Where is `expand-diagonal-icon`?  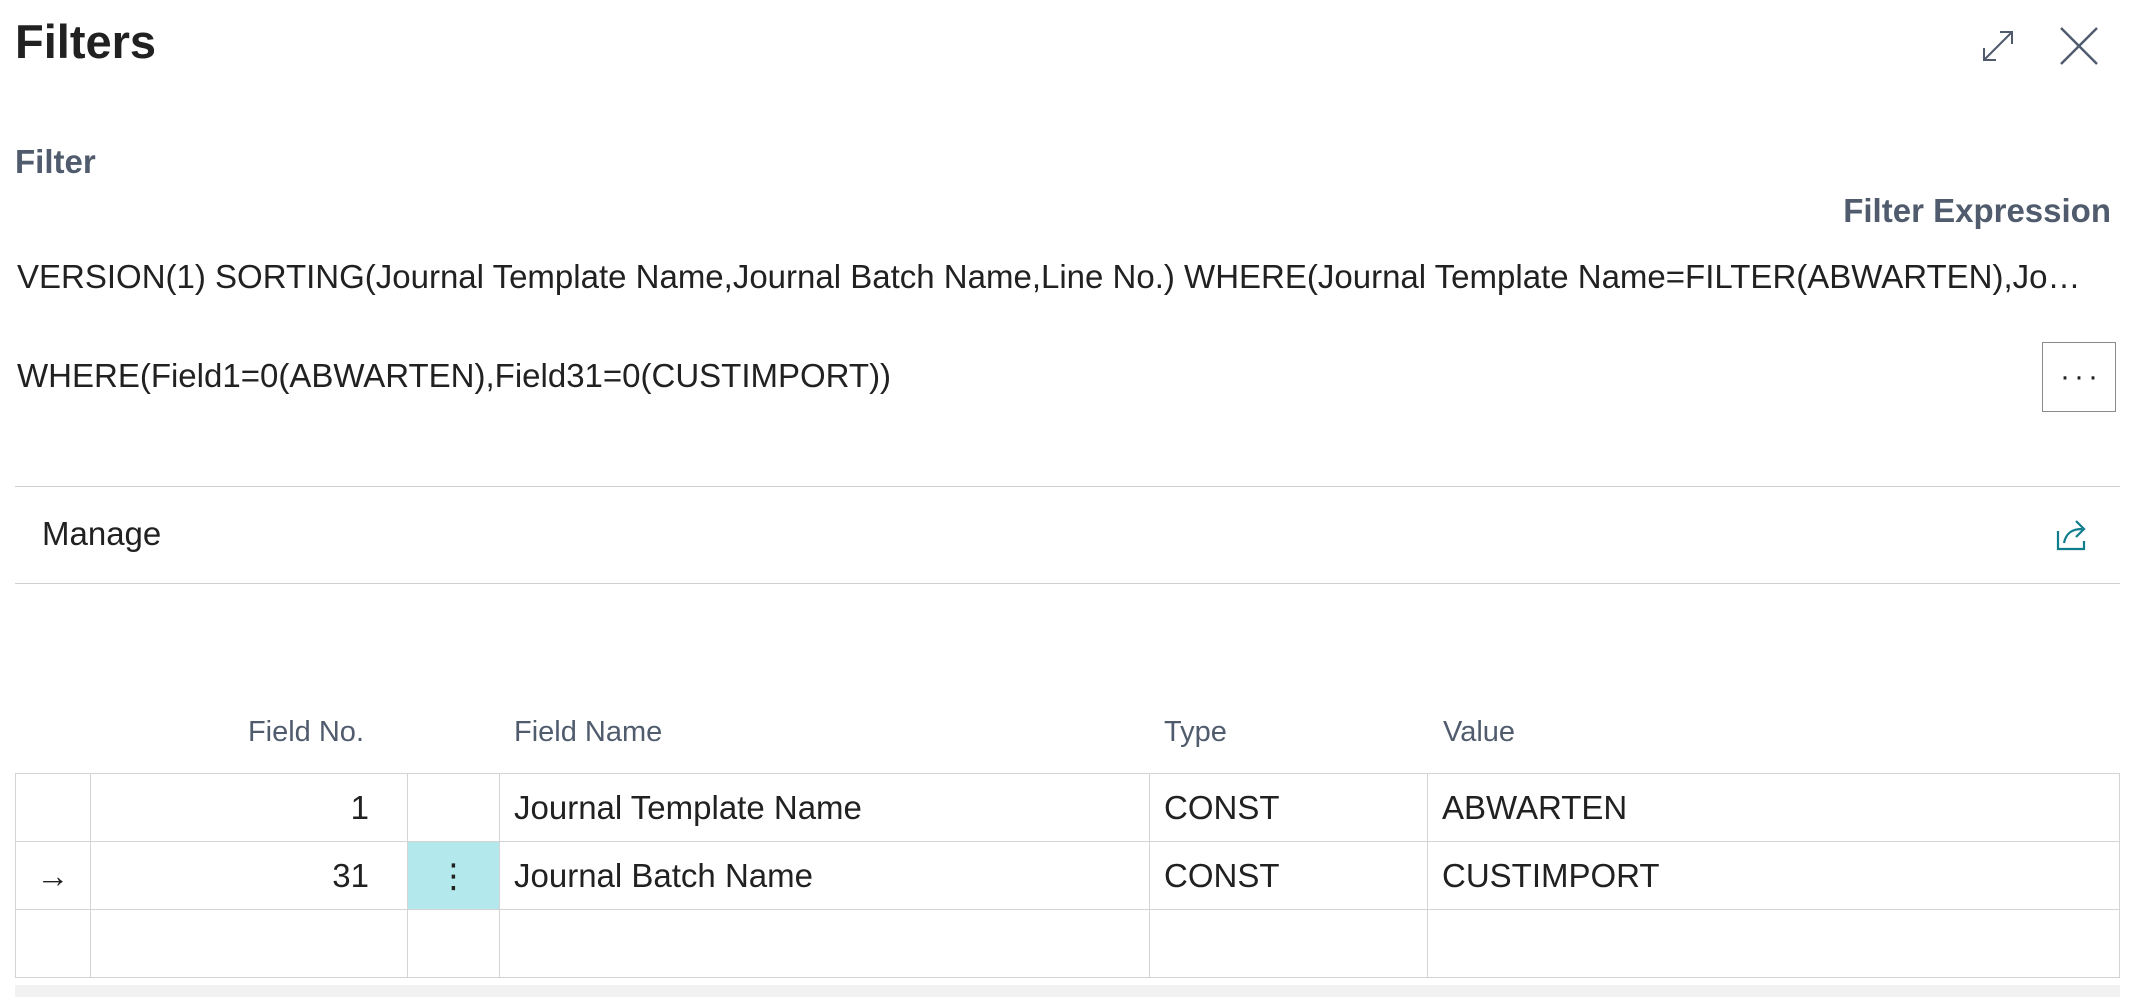
expand-diagonal-icon is located at coordinates (1998, 46).